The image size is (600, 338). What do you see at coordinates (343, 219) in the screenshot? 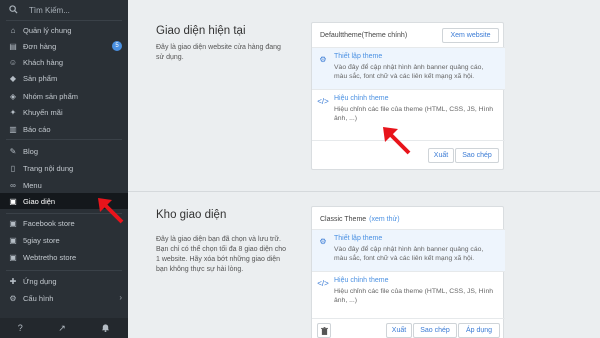
I see `theme-name: Classic Theme` at bounding box center [343, 219].